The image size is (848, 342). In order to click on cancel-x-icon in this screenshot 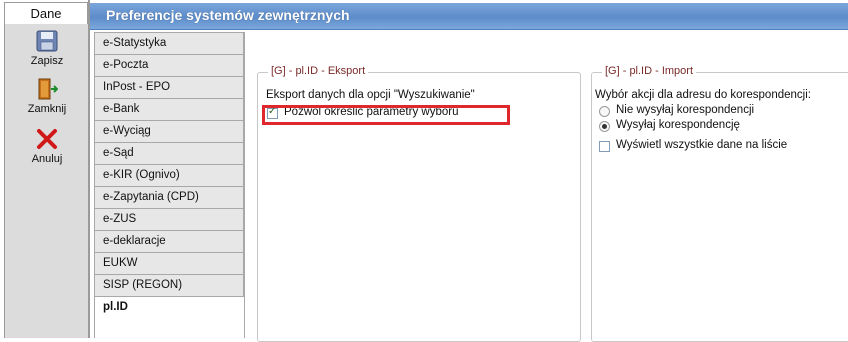, I will do `click(47, 139)`.